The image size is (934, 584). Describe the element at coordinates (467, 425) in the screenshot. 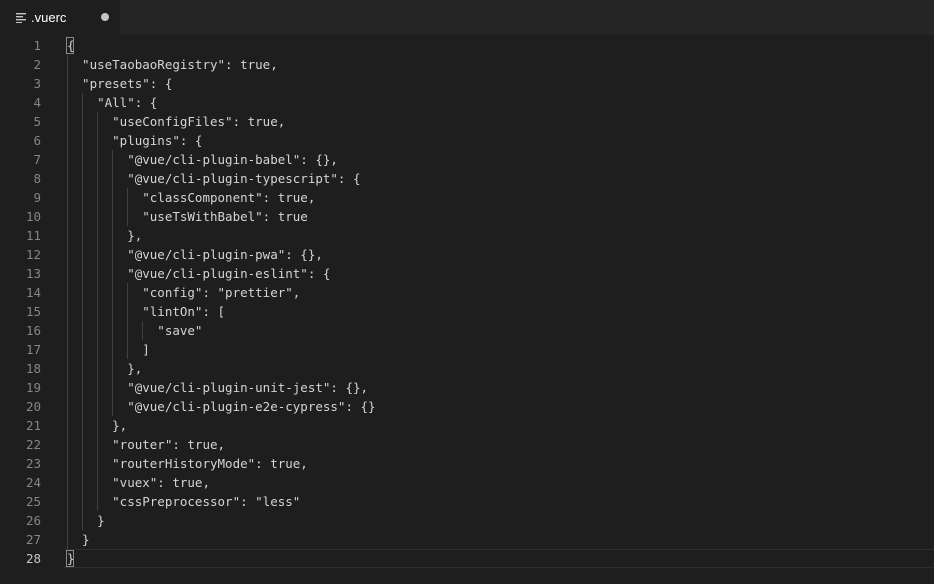

I see `code-line: 21 },` at that location.